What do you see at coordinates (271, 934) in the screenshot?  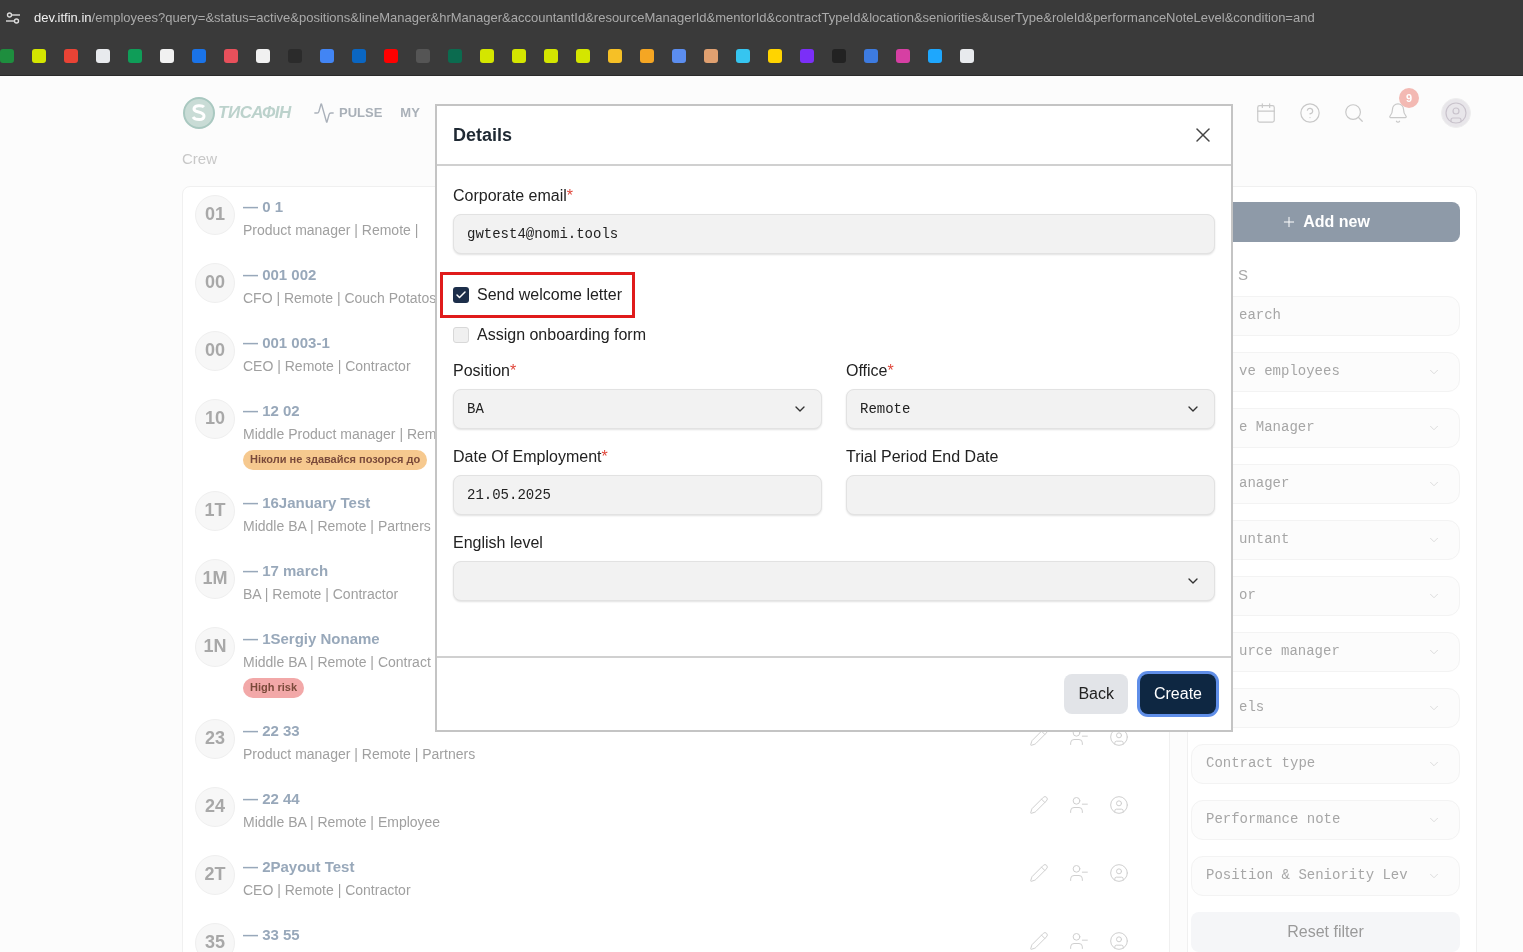 I see `employee-name: — 33 55` at bounding box center [271, 934].